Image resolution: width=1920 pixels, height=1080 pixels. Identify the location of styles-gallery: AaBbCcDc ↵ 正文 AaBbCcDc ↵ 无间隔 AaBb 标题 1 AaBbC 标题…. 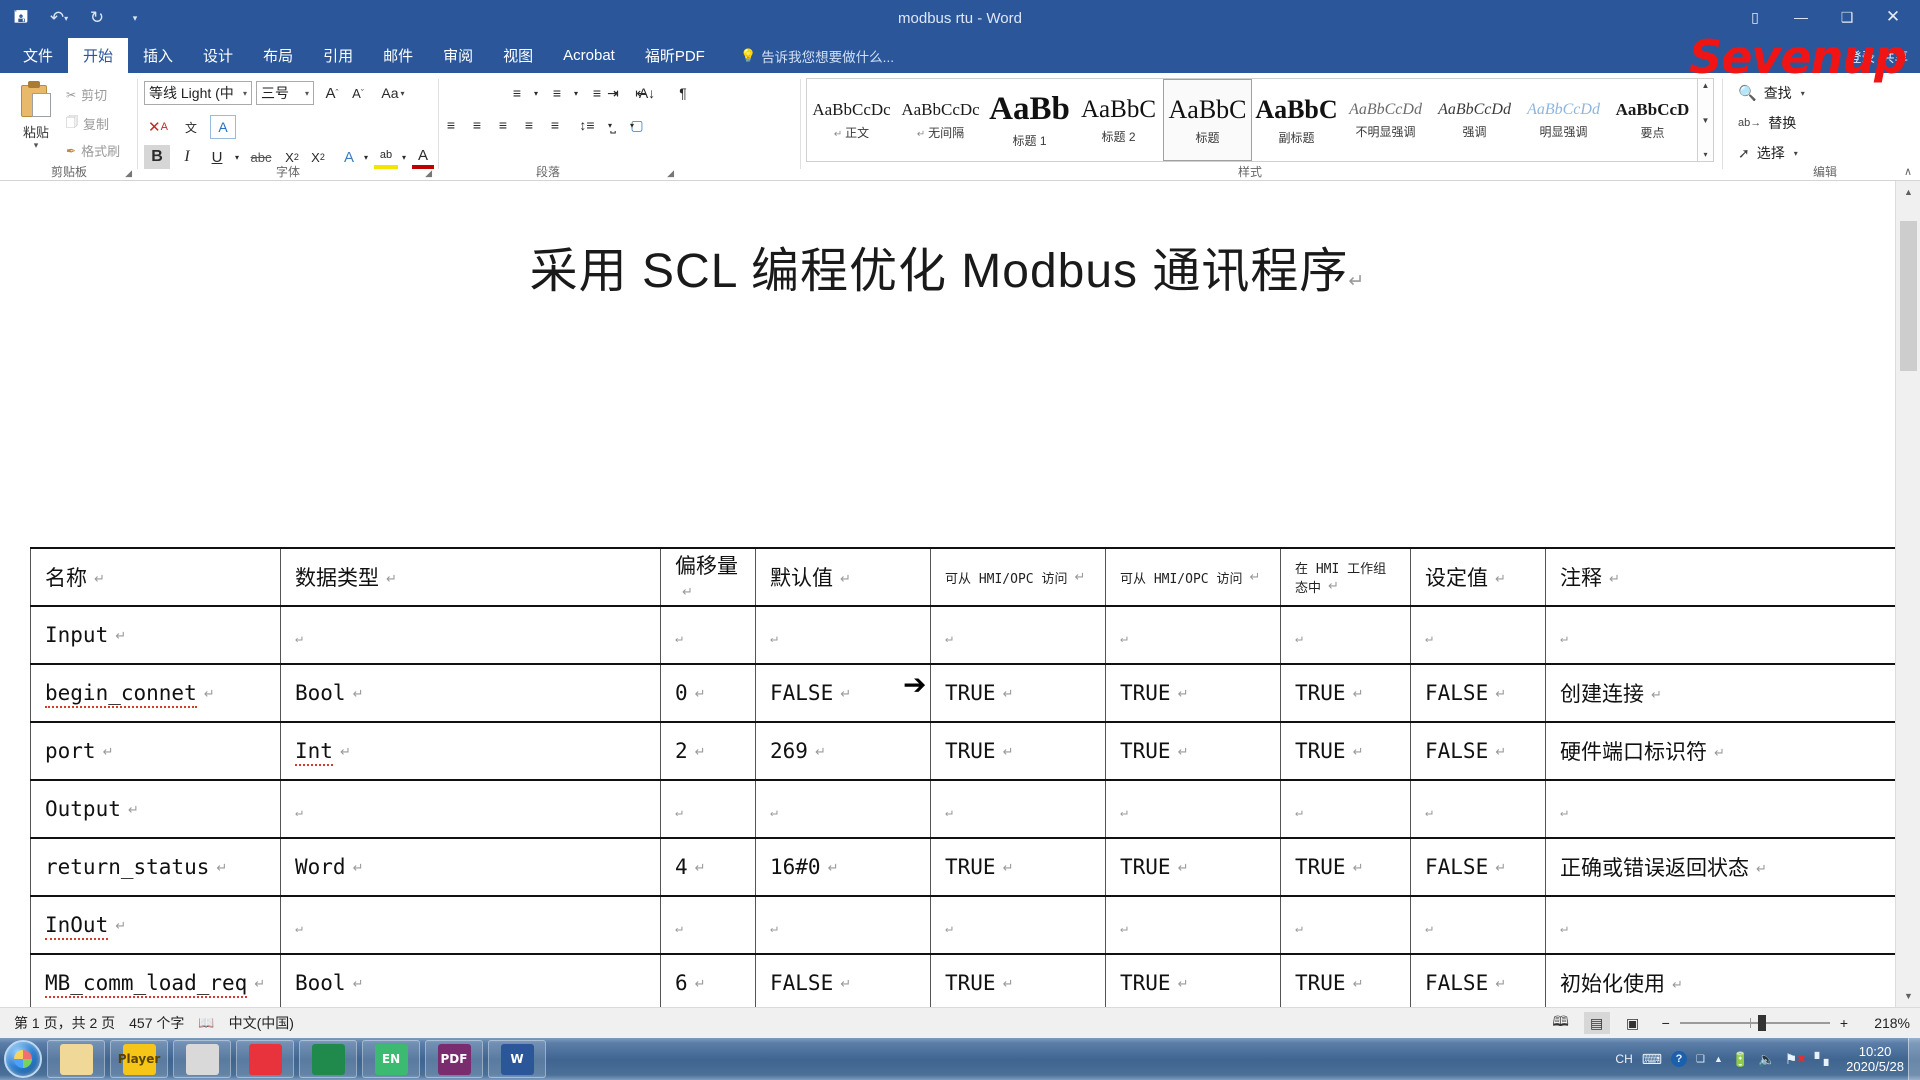
(1252, 120).